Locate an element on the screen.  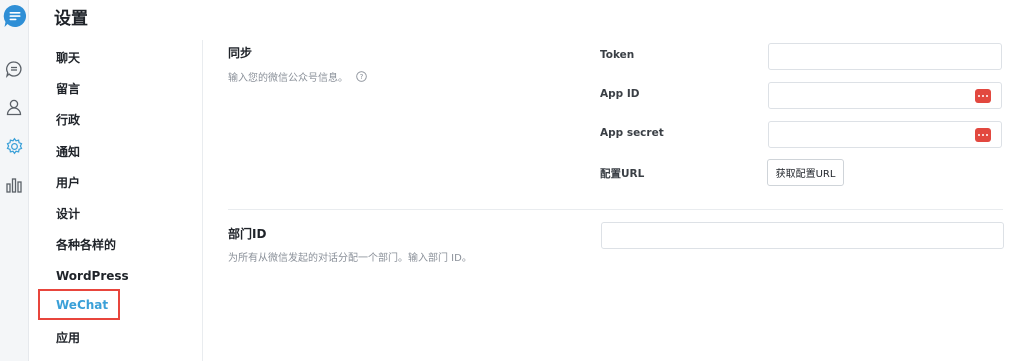
app-id-label: App ID is located at coordinates (620, 94).